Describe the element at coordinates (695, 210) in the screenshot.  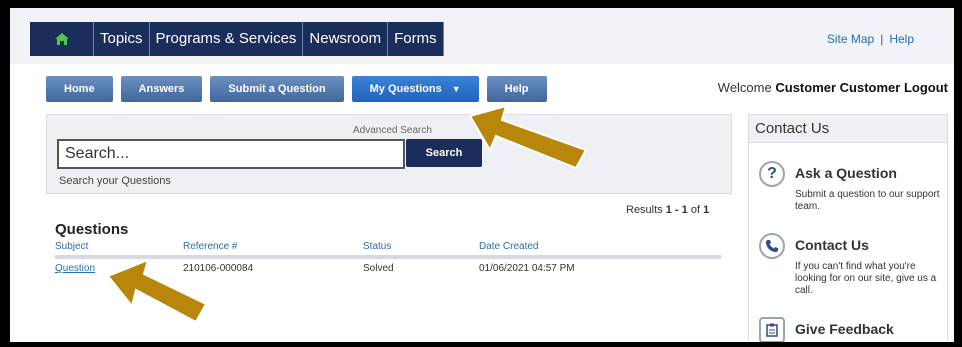
I see `results-of: of` at that location.